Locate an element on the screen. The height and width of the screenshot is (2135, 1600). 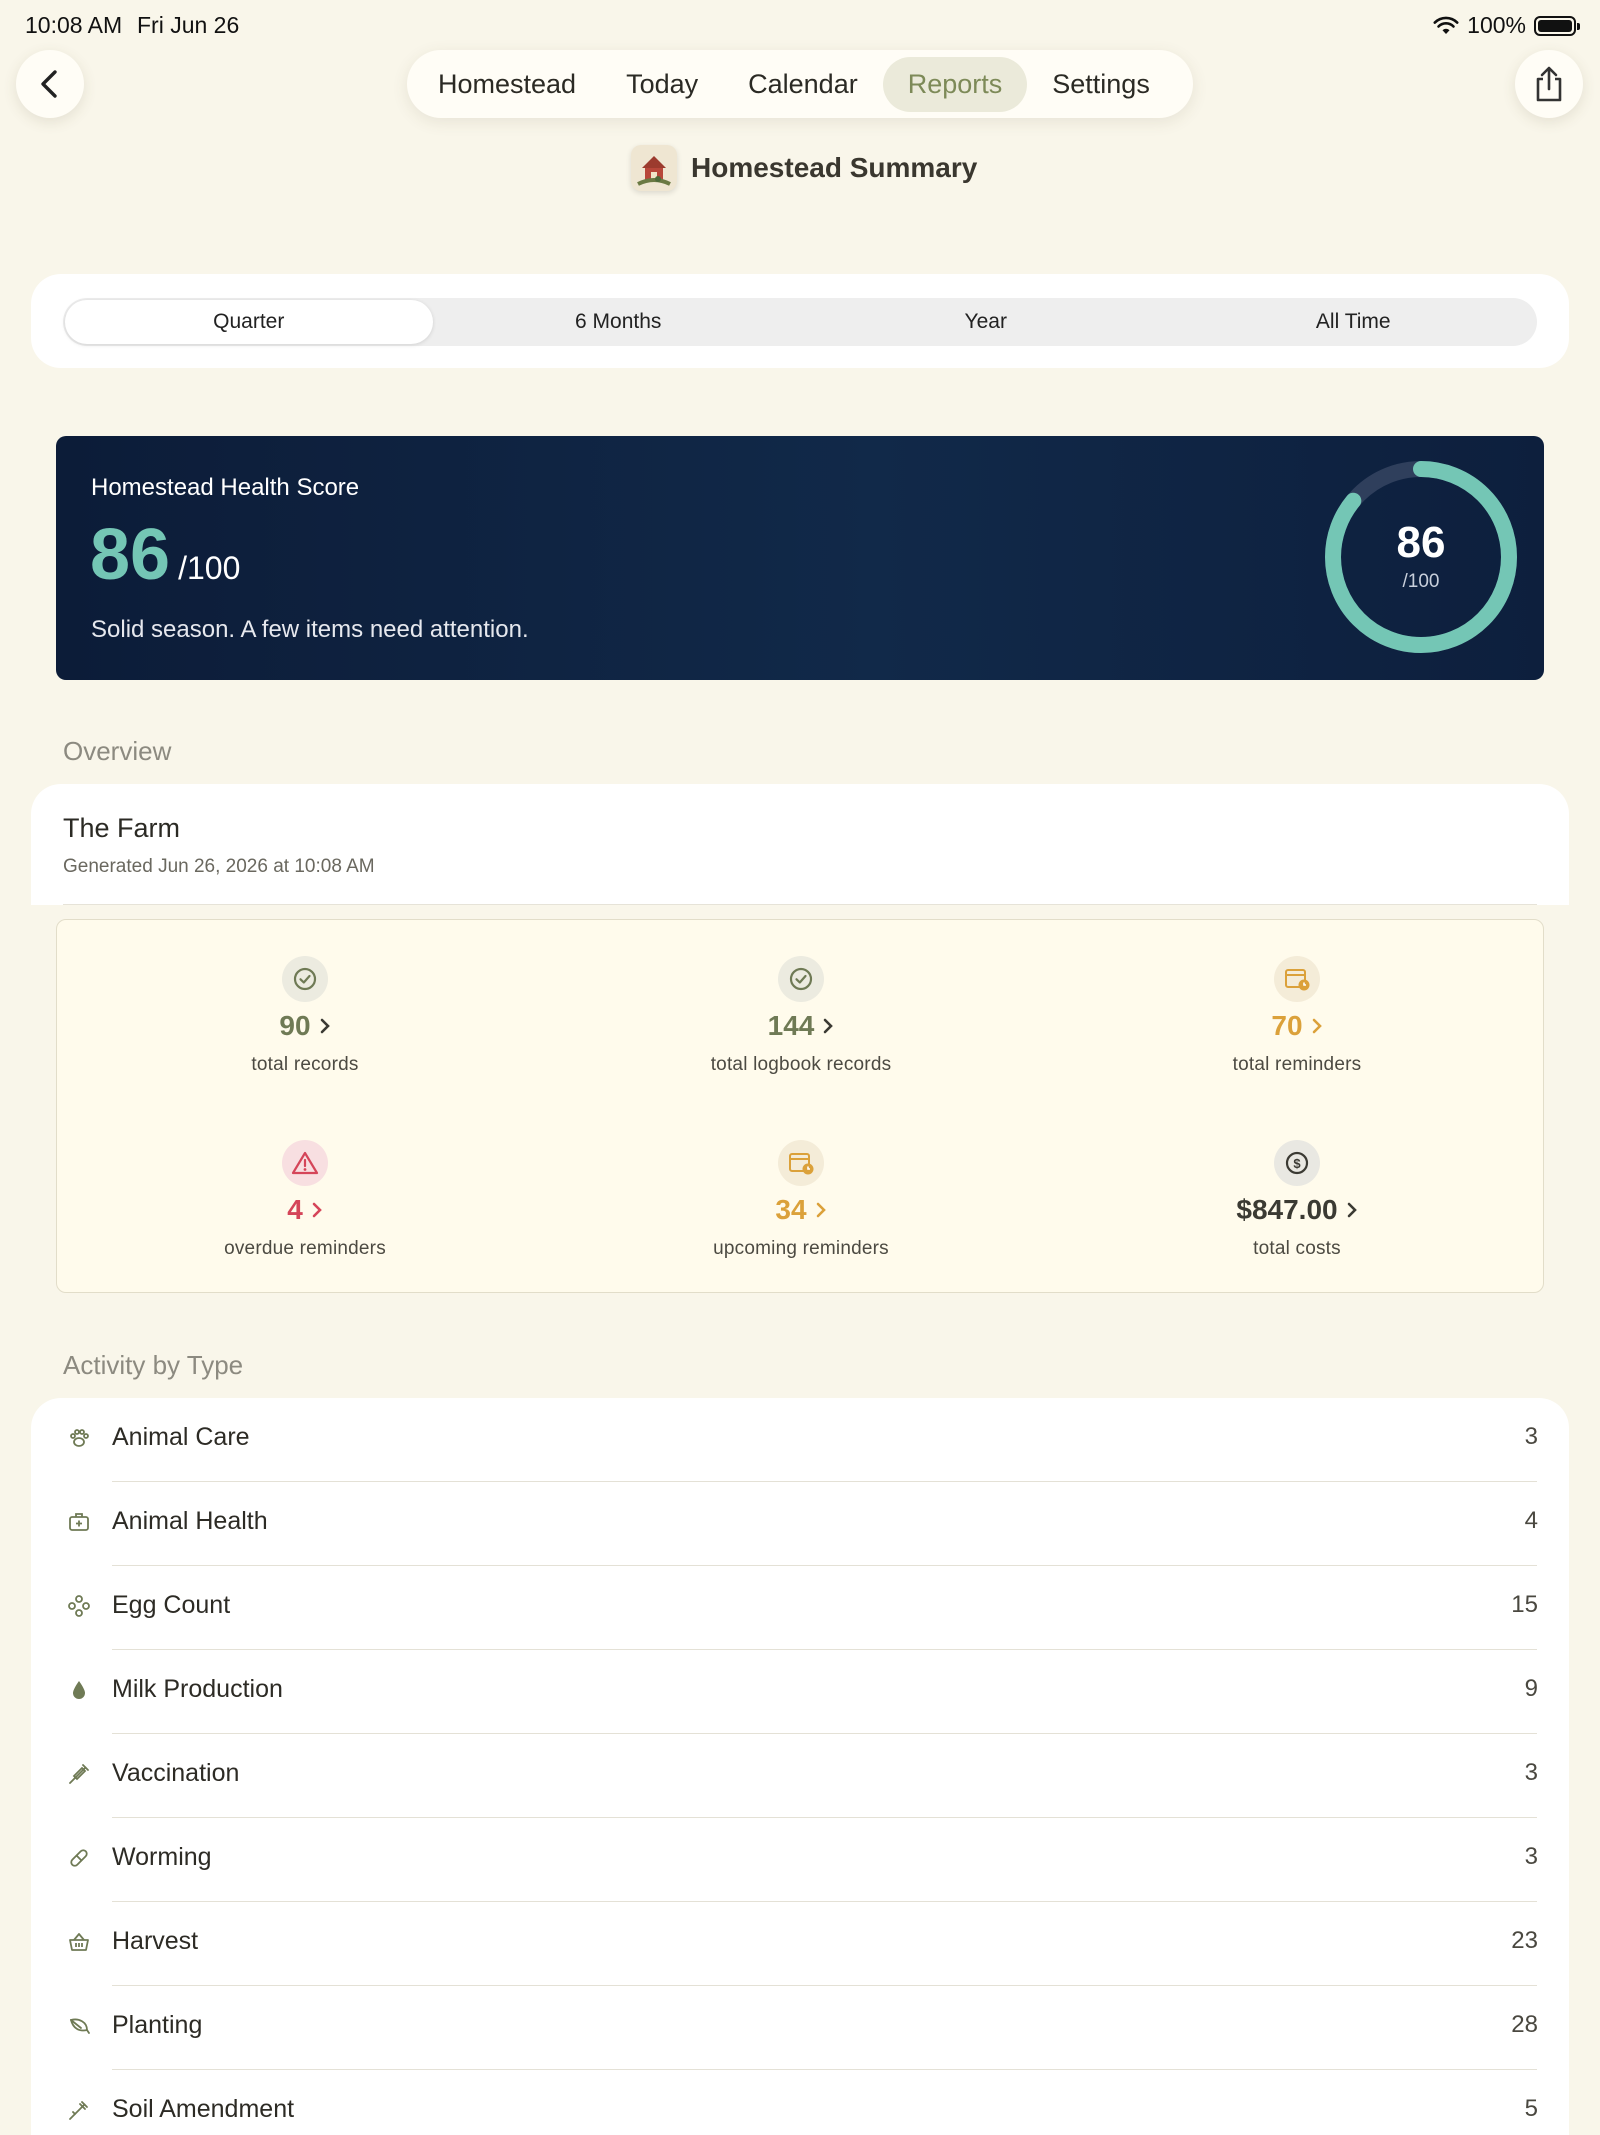
ring-score-number: 86 is located at coordinates (1421, 542).